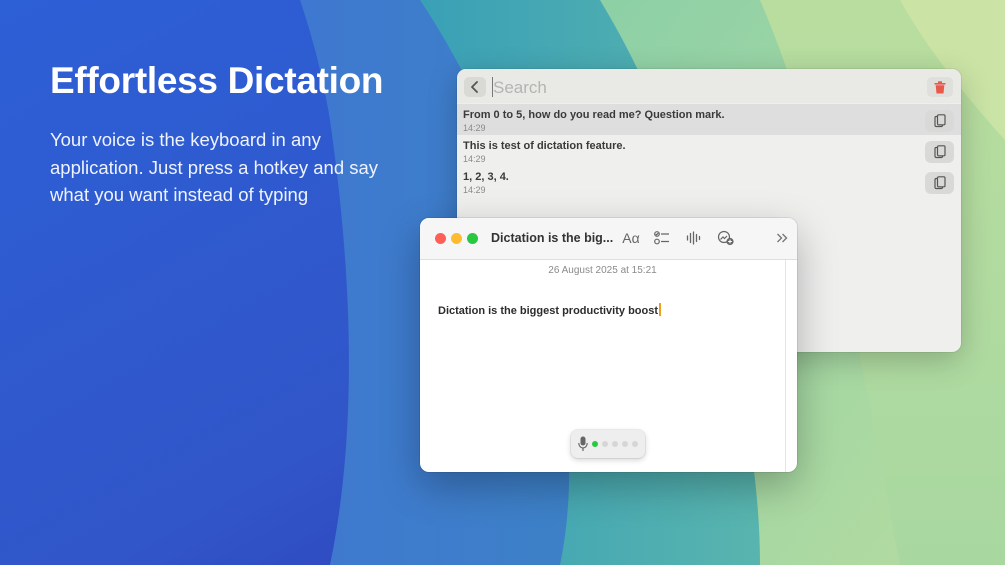 This screenshot has height=565, width=1005. I want to click on zoom-window-button, so click(472, 238).